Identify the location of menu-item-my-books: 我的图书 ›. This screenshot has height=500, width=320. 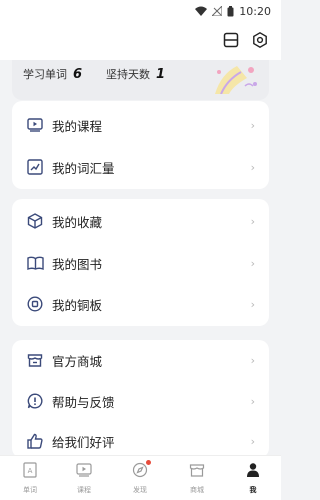
(140, 263).